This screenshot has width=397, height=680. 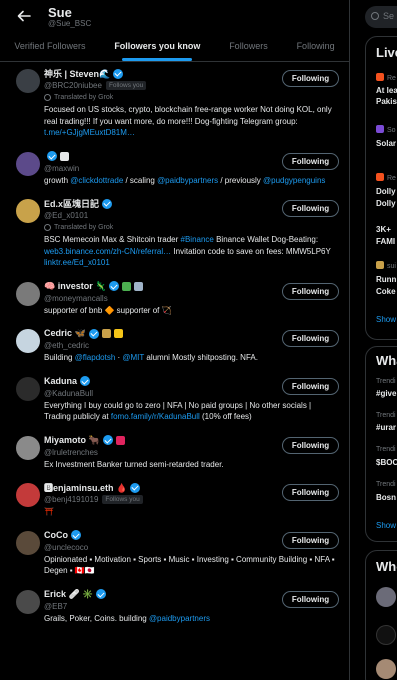 I want to click on live-item-line: Runn, so click(x=386, y=279).